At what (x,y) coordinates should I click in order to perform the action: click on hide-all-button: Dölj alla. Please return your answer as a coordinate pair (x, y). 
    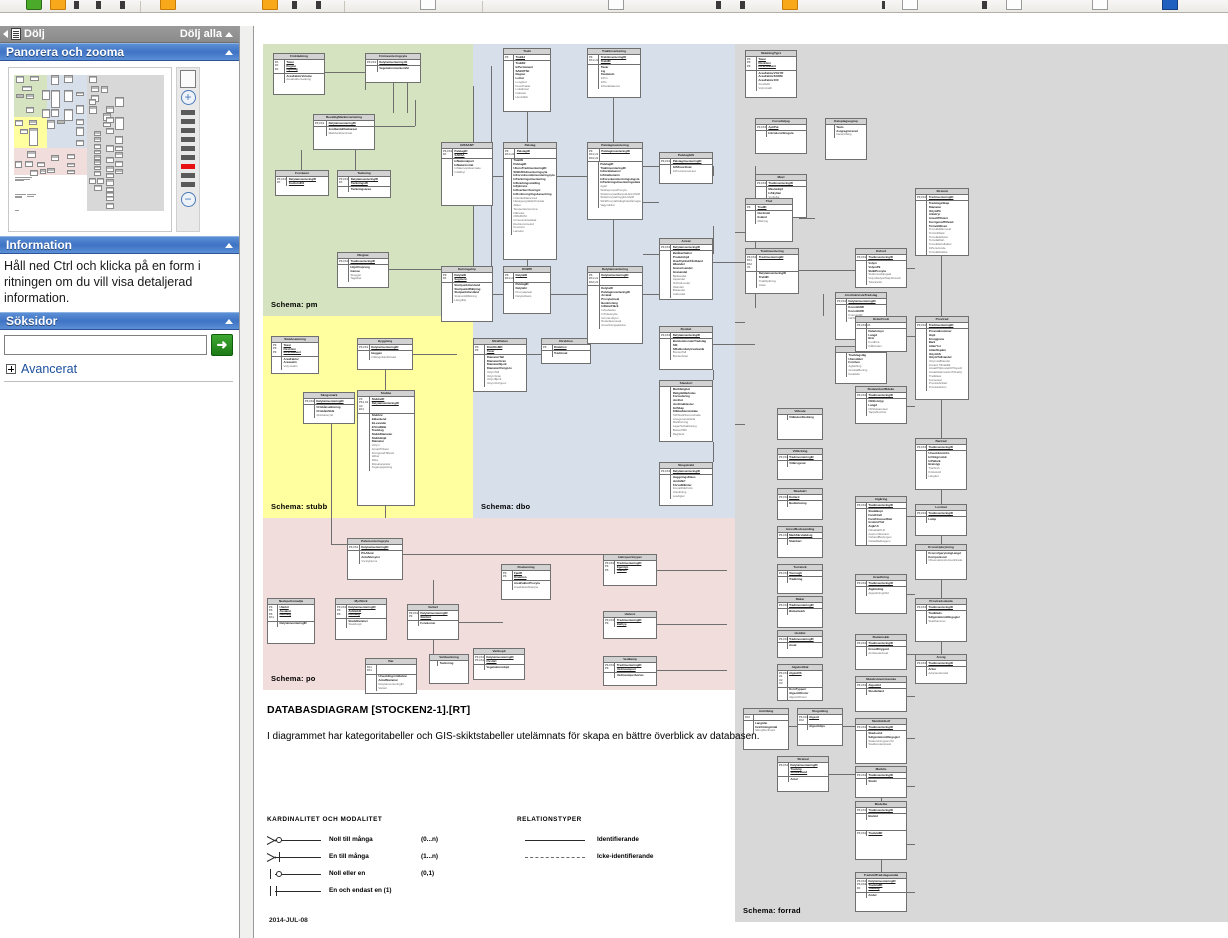
    Looking at the image, I should click on (206, 34).